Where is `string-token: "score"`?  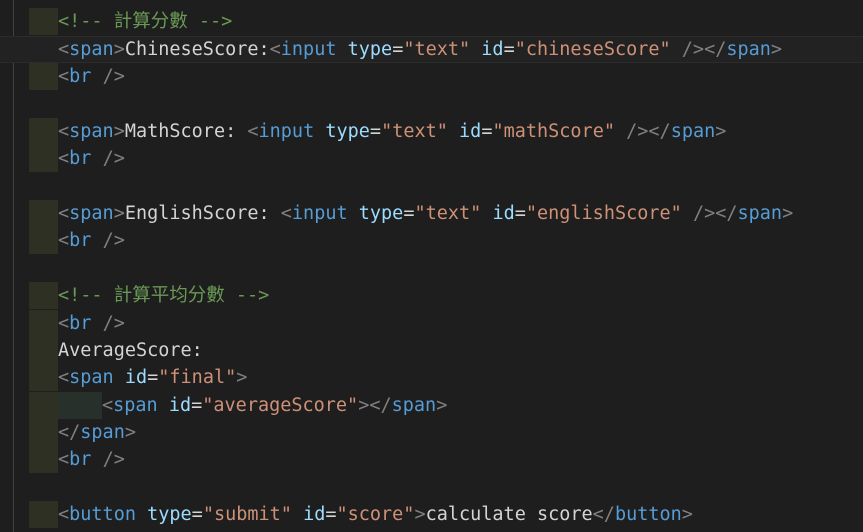 string-token: "score" is located at coordinates (375, 514).